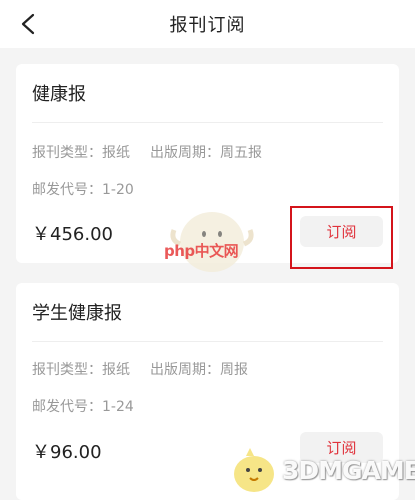 Image resolution: width=415 pixels, height=500 pixels. I want to click on period-value: 周五报, so click(241, 153).